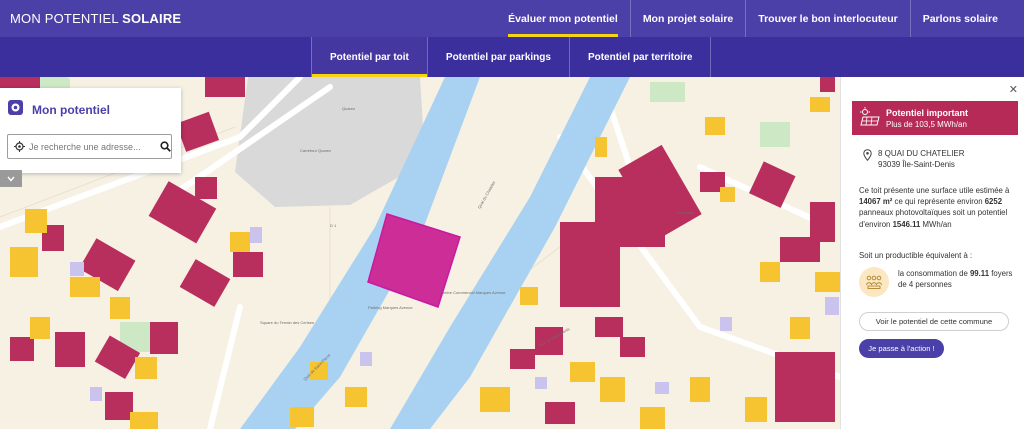 Image resolution: width=1024 pixels, height=429 pixels. I want to click on nav-parlons: Parlons solaire, so click(960, 18).